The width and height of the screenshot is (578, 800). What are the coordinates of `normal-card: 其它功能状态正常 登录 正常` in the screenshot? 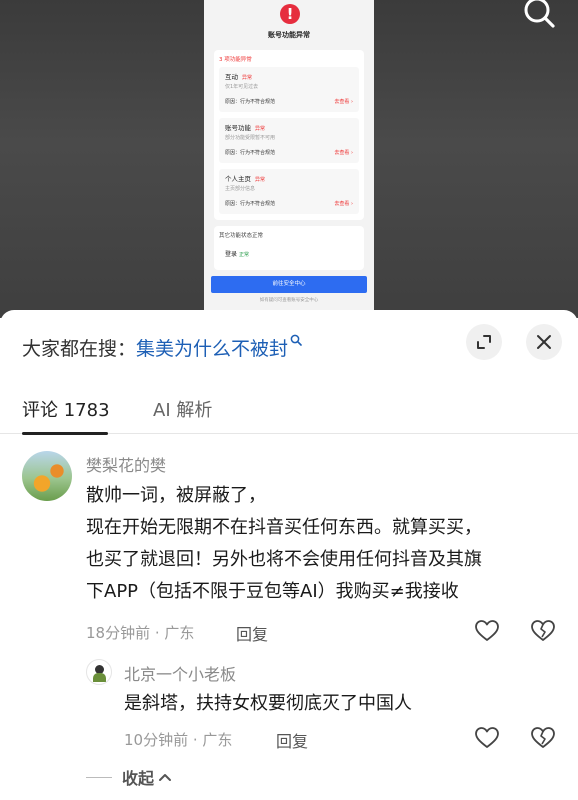 It's located at (289, 248).